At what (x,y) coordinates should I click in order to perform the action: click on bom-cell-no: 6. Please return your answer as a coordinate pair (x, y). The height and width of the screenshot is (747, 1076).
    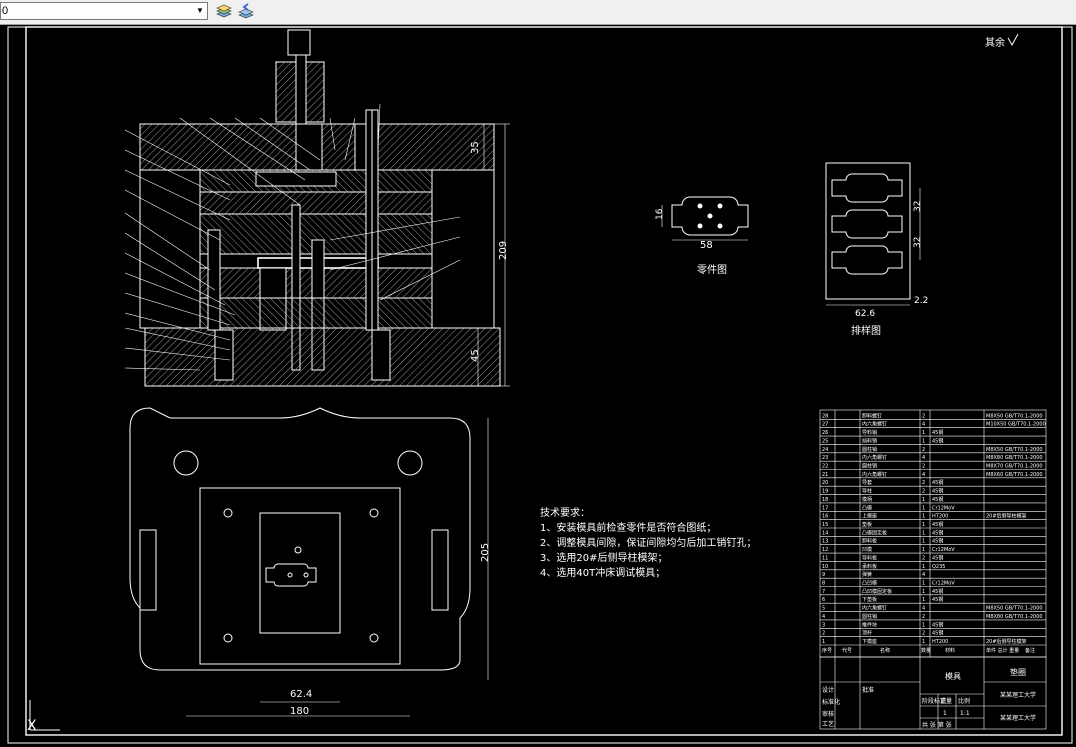
    Looking at the image, I should click on (823, 600).